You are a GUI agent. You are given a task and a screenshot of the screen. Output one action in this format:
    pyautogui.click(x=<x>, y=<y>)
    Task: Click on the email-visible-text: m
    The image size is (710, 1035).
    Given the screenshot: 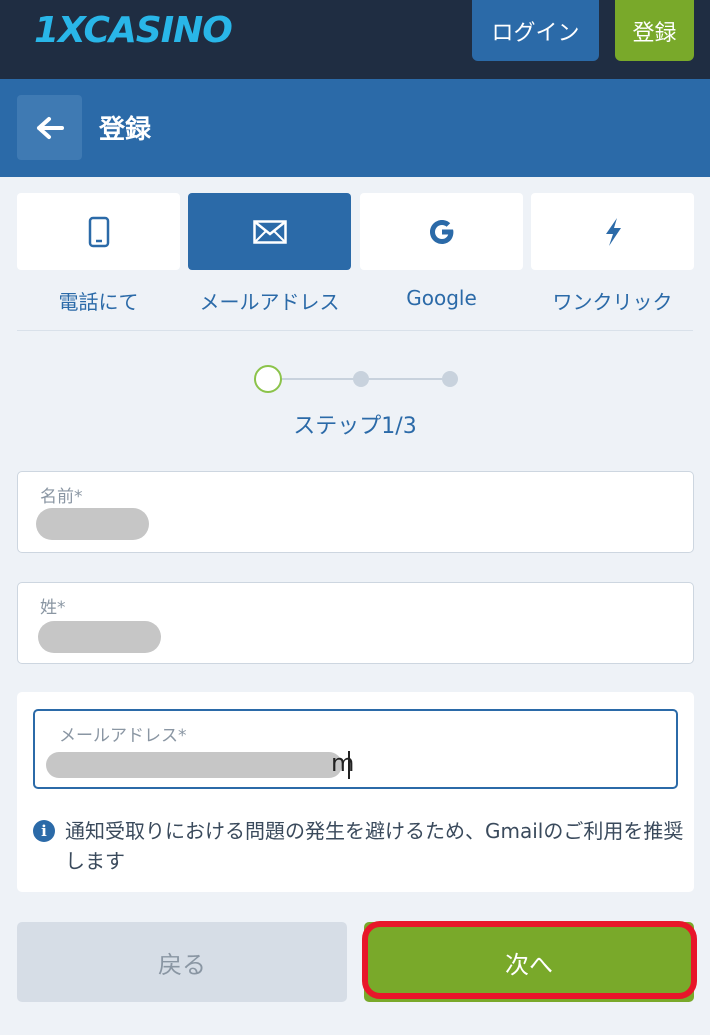 What is the action you would take?
    pyautogui.click(x=343, y=763)
    